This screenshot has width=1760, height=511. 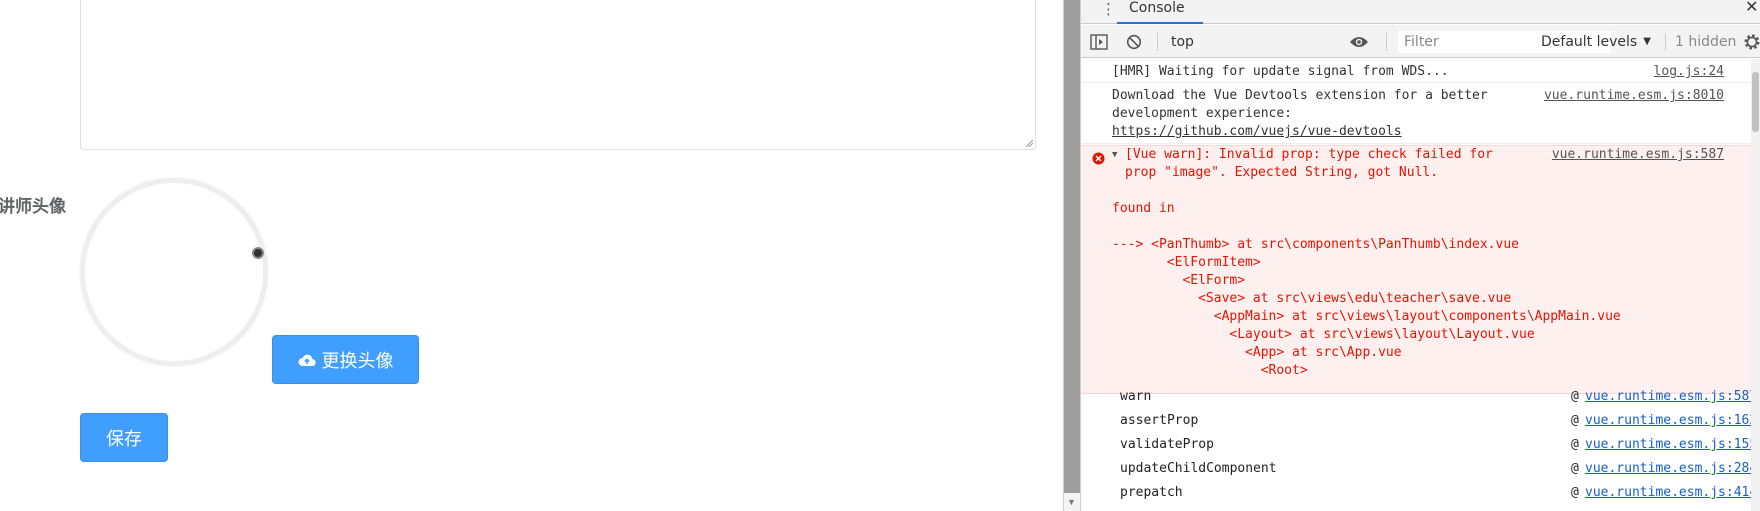 I want to click on error-icon, so click(x=1098, y=158).